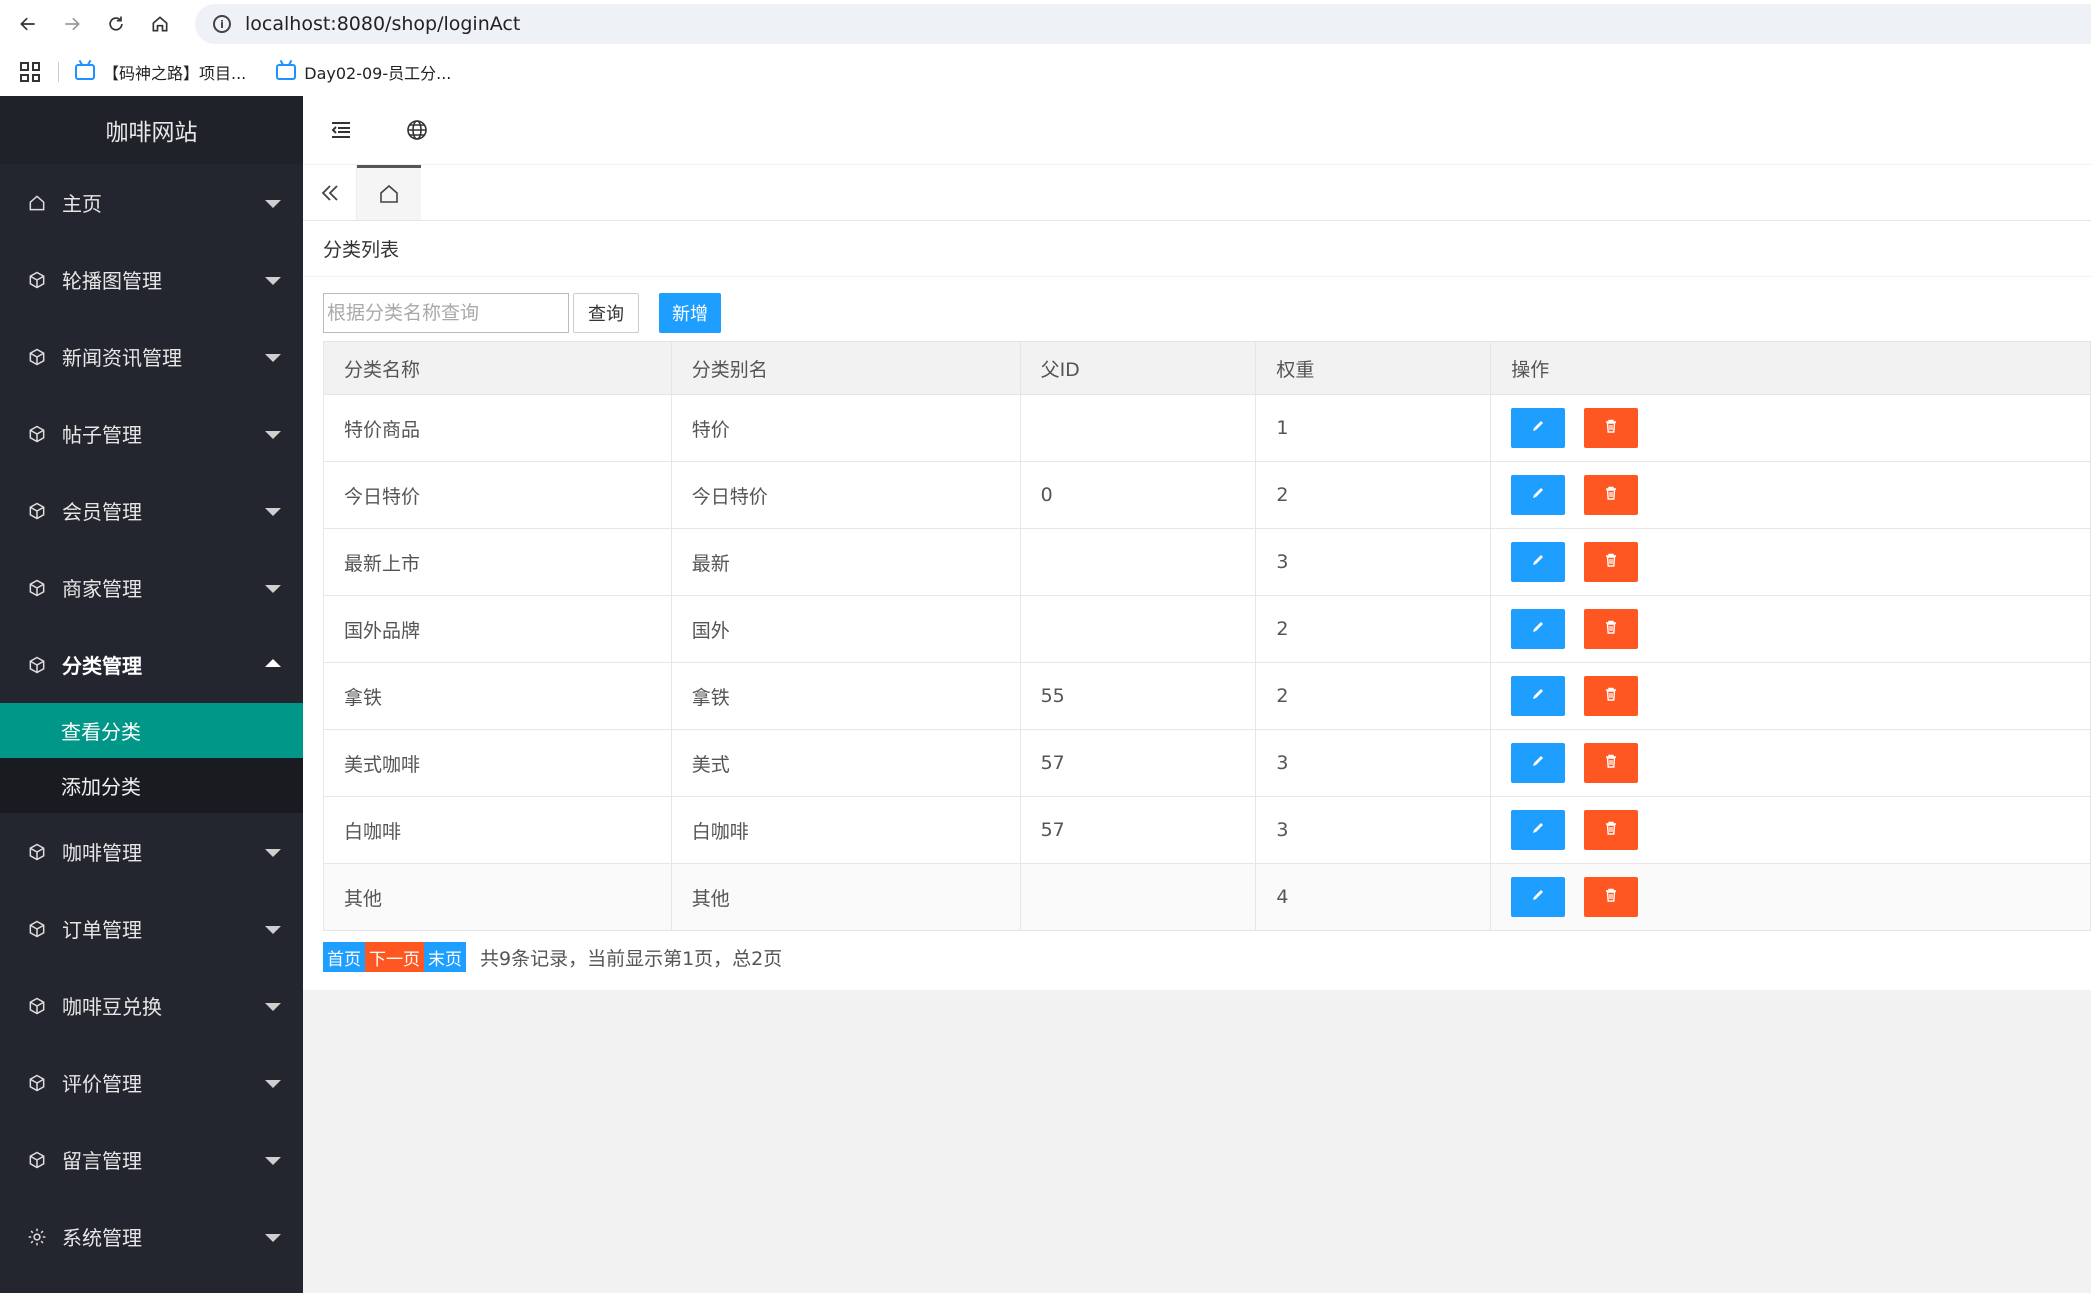 The height and width of the screenshot is (1293, 2091). What do you see at coordinates (497, 368) in the screenshot?
I see `column-header: 分类名称` at bounding box center [497, 368].